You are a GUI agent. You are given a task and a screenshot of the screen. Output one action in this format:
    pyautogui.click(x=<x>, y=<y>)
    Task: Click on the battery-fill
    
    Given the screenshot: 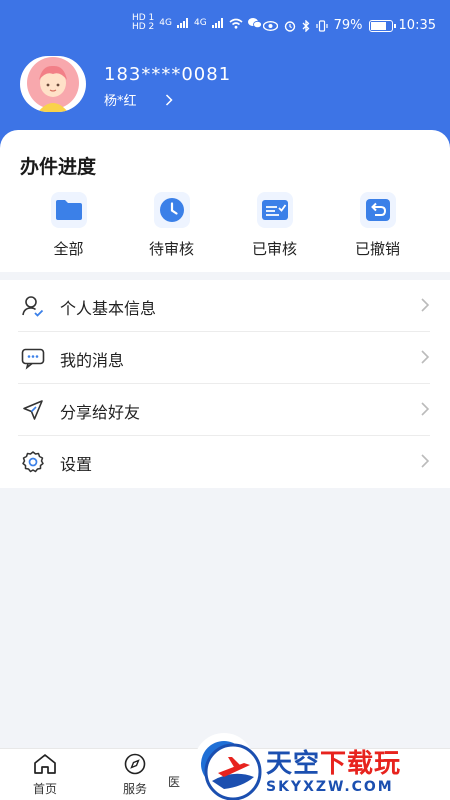 What is the action you would take?
    pyautogui.click(x=378, y=25)
    